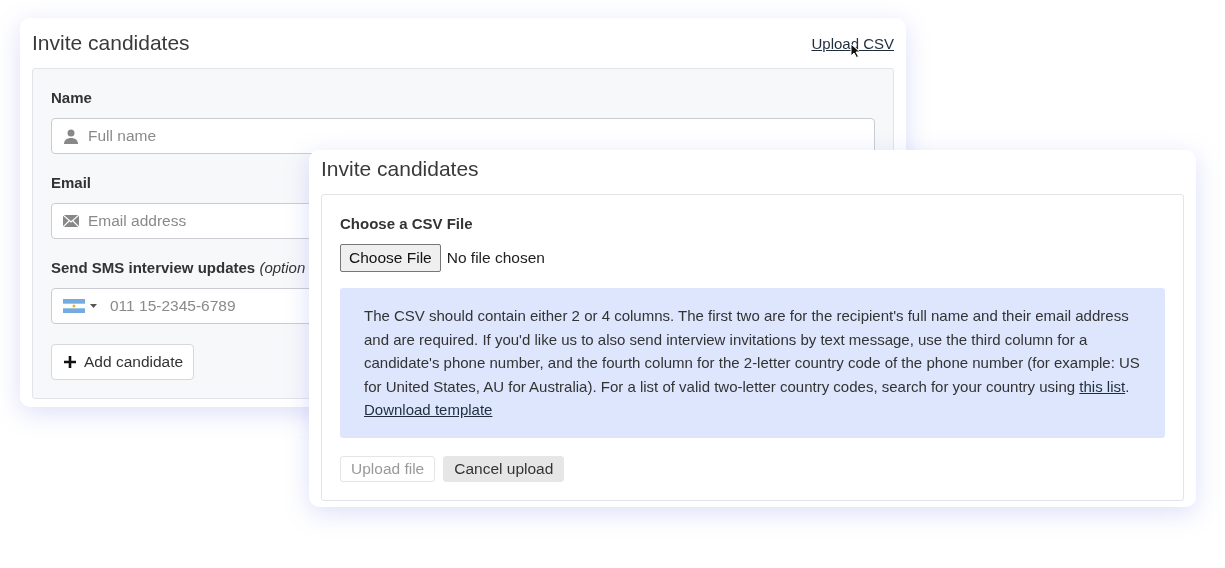 This screenshot has height=568, width=1225. Describe the element at coordinates (71, 97) in the screenshot. I see `field-label: Name` at that location.